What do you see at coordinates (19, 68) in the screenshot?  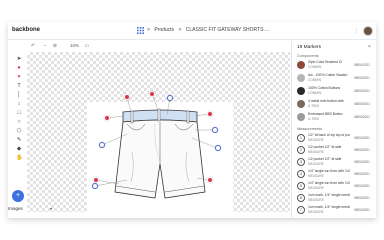 I see `red-marker-tool-icon: ●` at bounding box center [19, 68].